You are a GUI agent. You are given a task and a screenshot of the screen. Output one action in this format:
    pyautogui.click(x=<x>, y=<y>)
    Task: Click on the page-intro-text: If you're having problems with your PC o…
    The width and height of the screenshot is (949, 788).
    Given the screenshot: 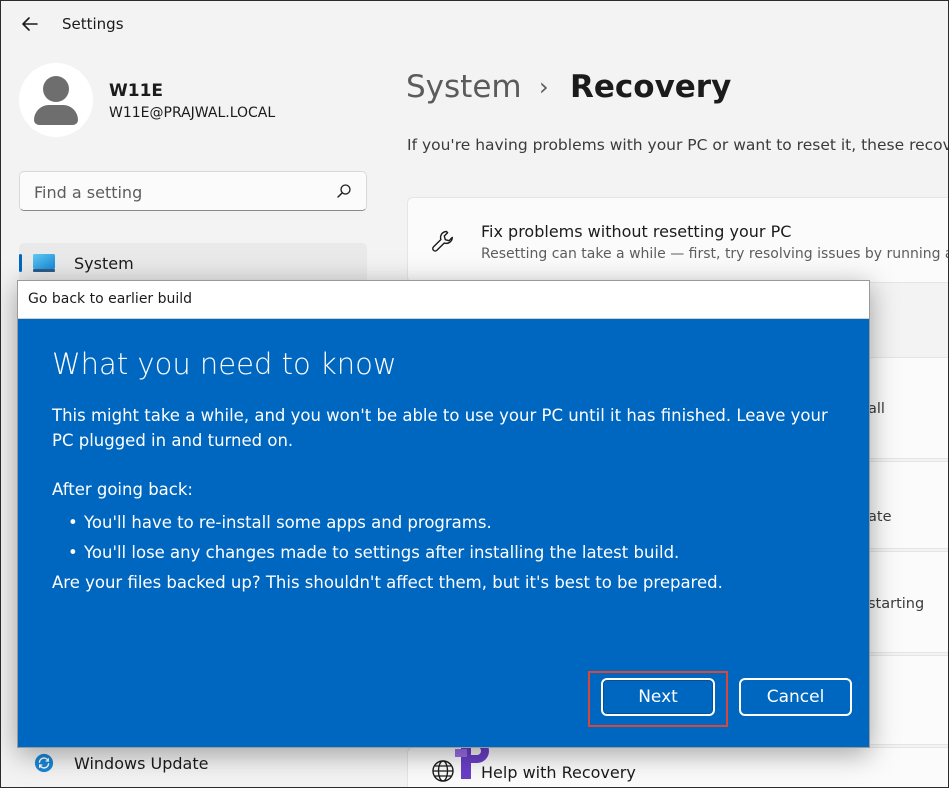 What is the action you would take?
    pyautogui.click(x=678, y=145)
    